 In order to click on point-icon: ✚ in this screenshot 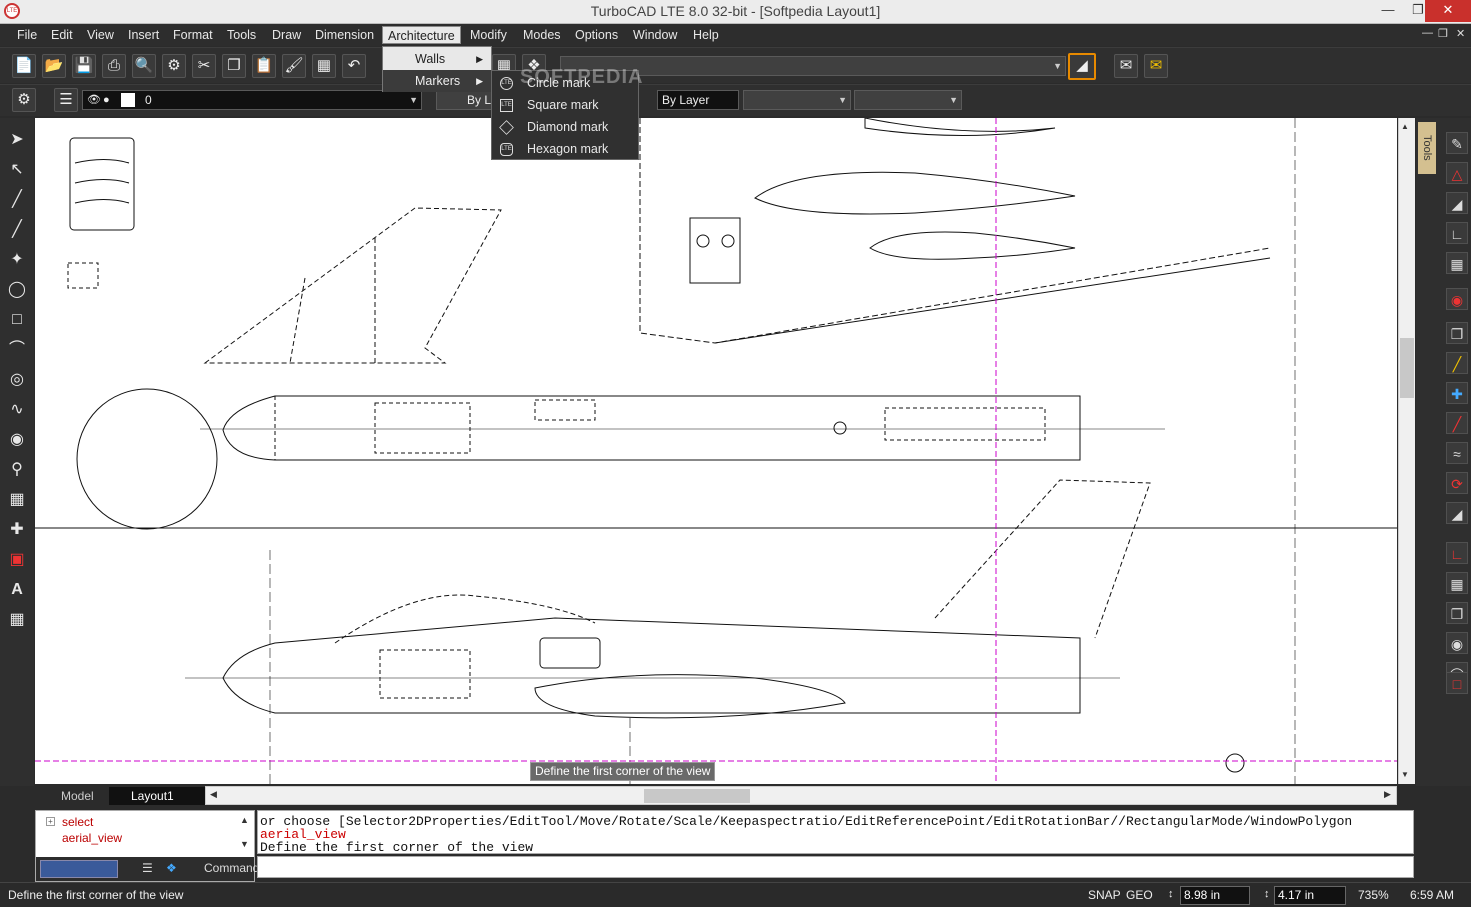, I will do `click(17, 530)`.